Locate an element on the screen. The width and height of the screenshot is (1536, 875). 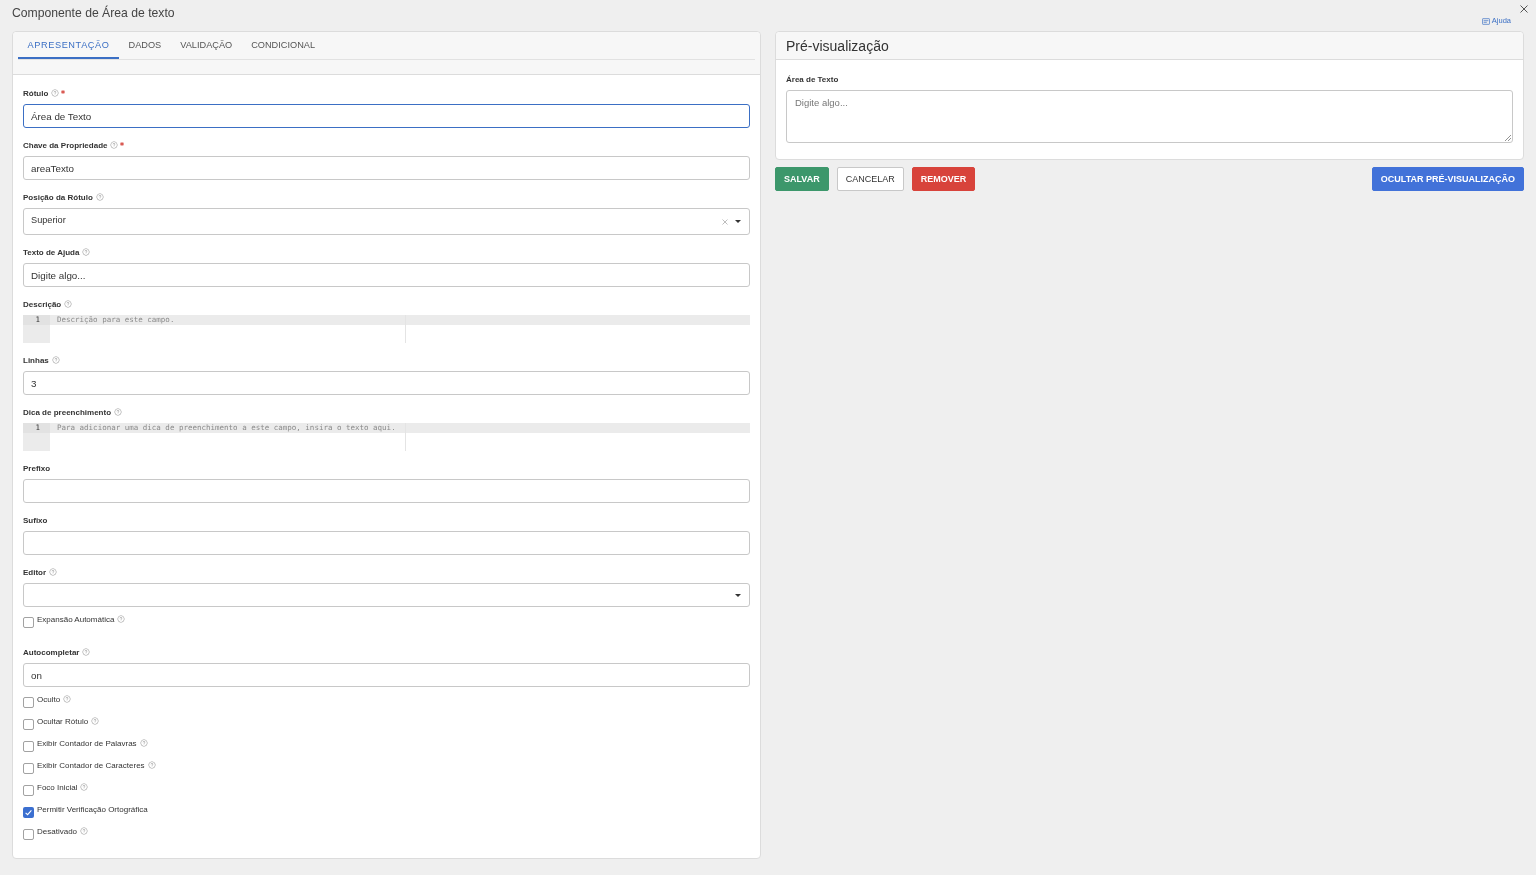
field-label: Sufixo is located at coordinates (35, 520).